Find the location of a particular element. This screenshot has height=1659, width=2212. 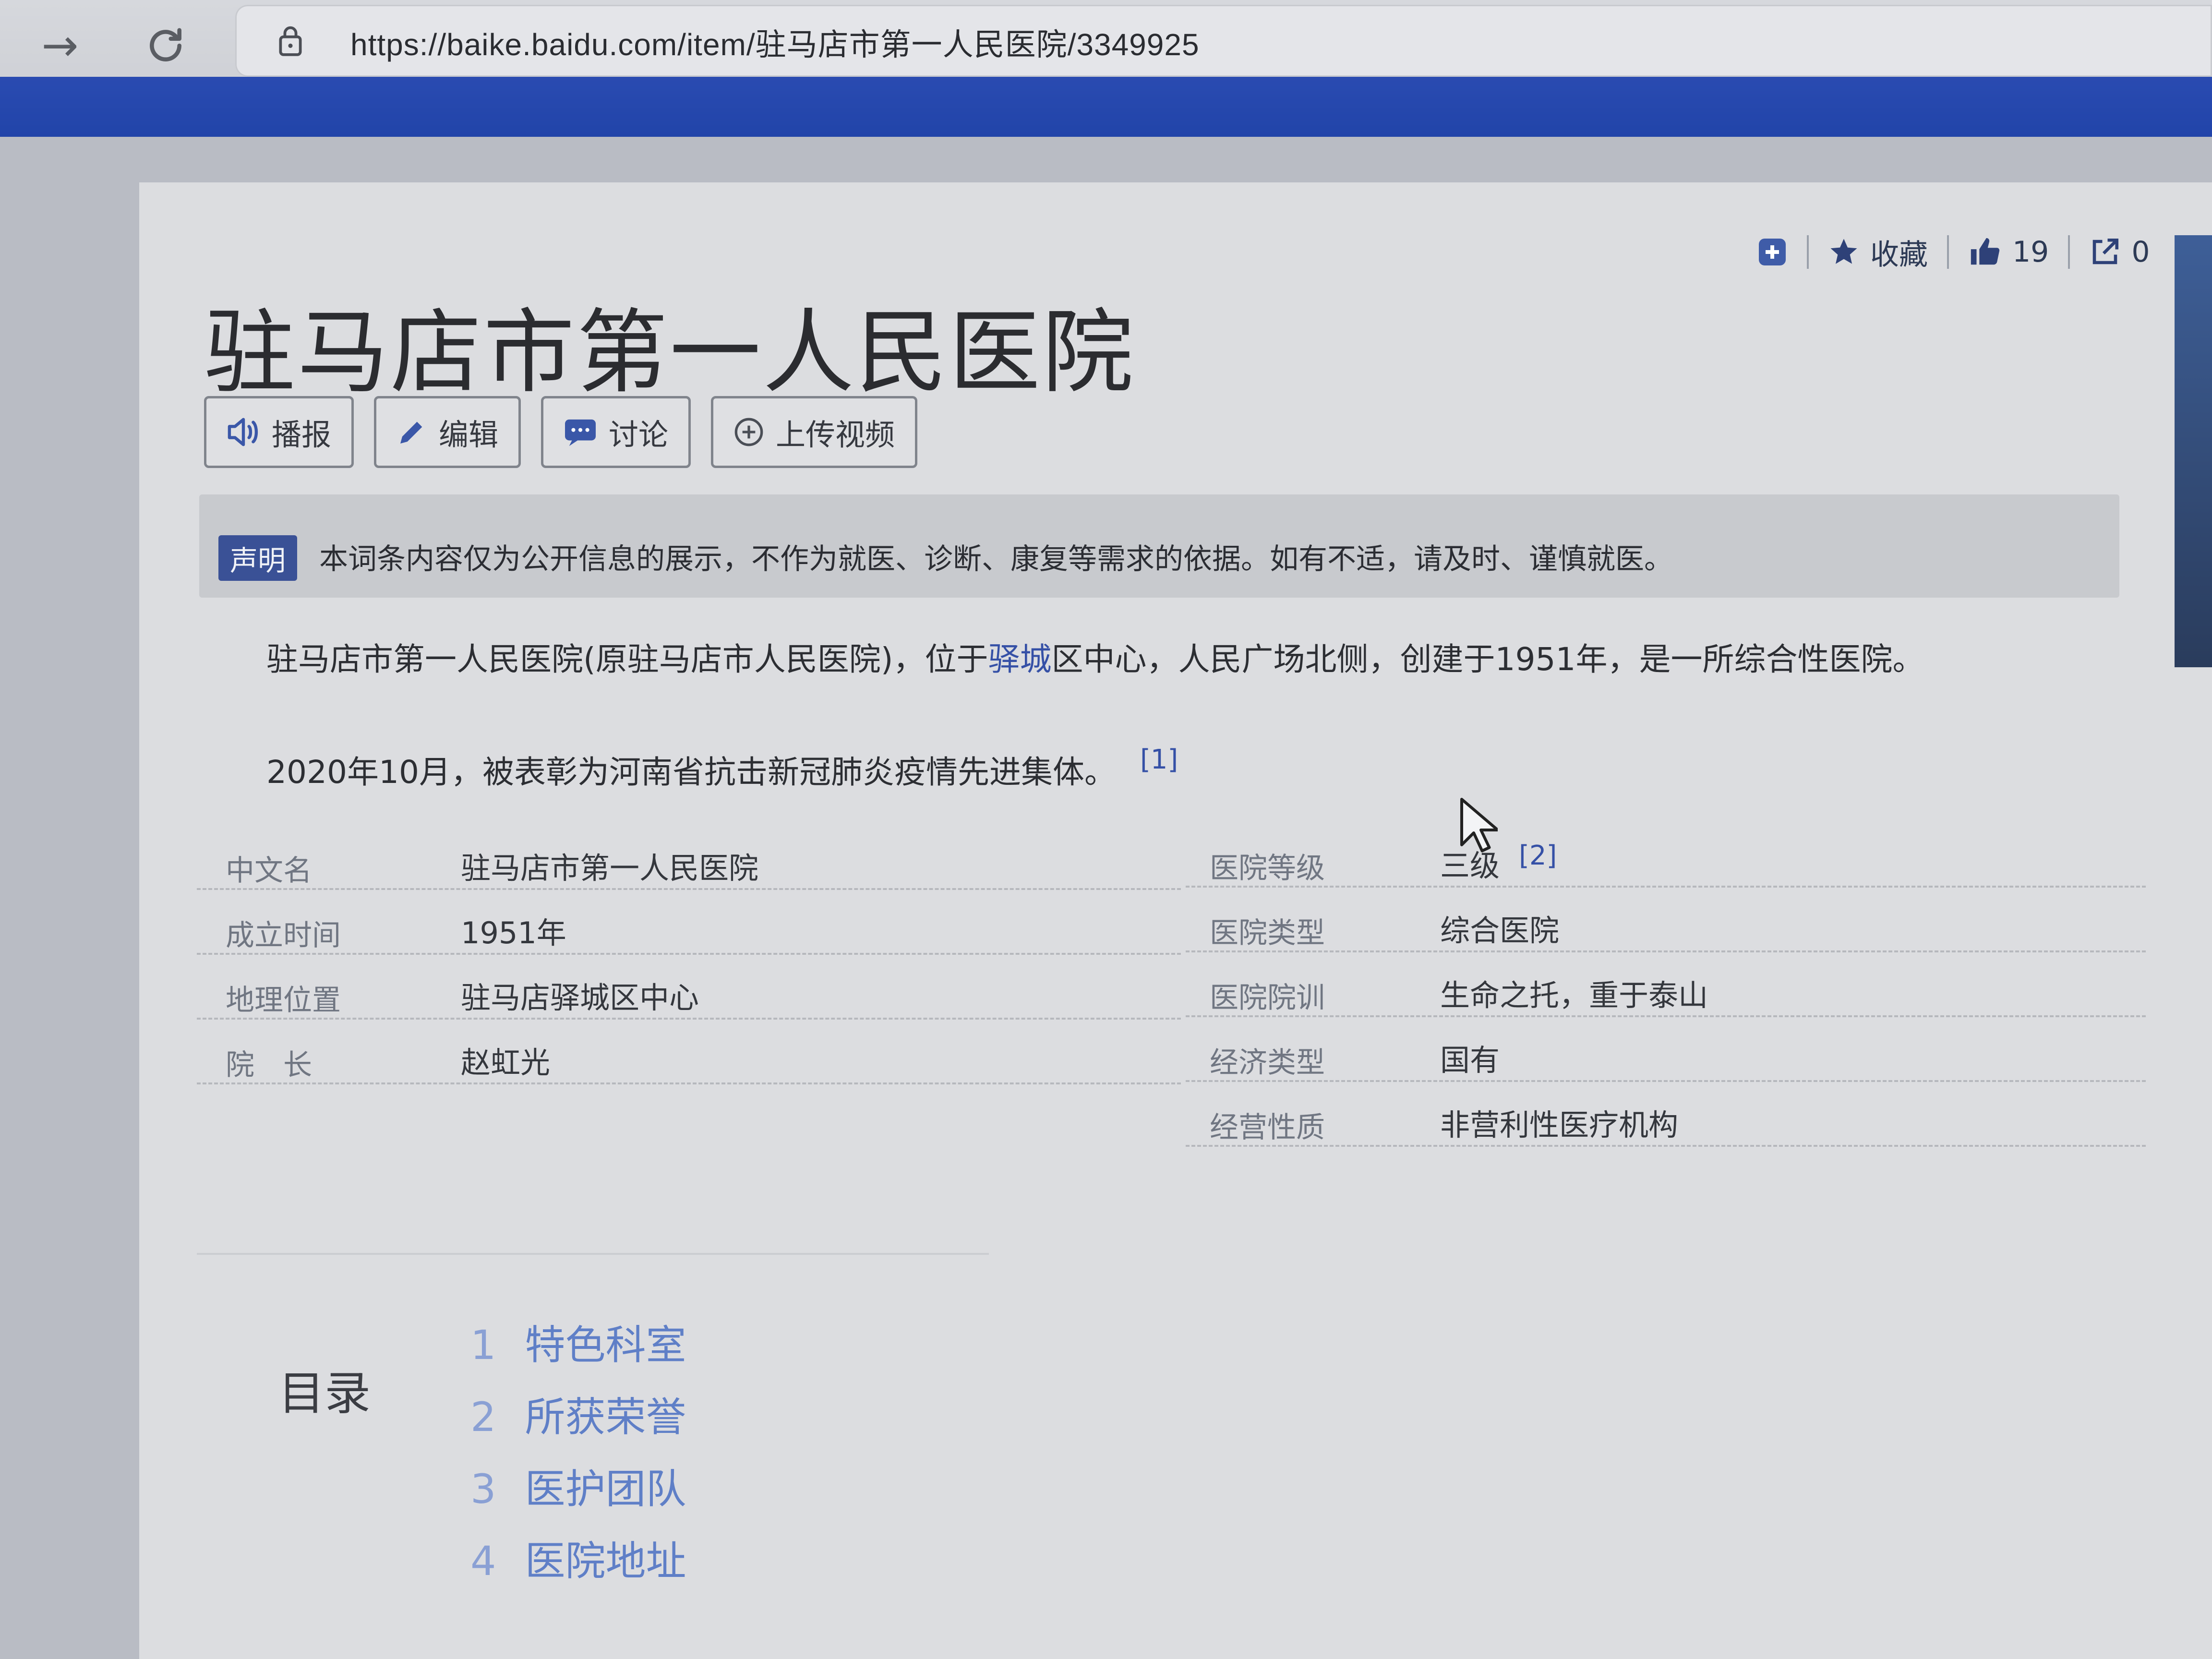

info-row: 地理位置 驻马店驿城区中心 is located at coordinates (689, 988).